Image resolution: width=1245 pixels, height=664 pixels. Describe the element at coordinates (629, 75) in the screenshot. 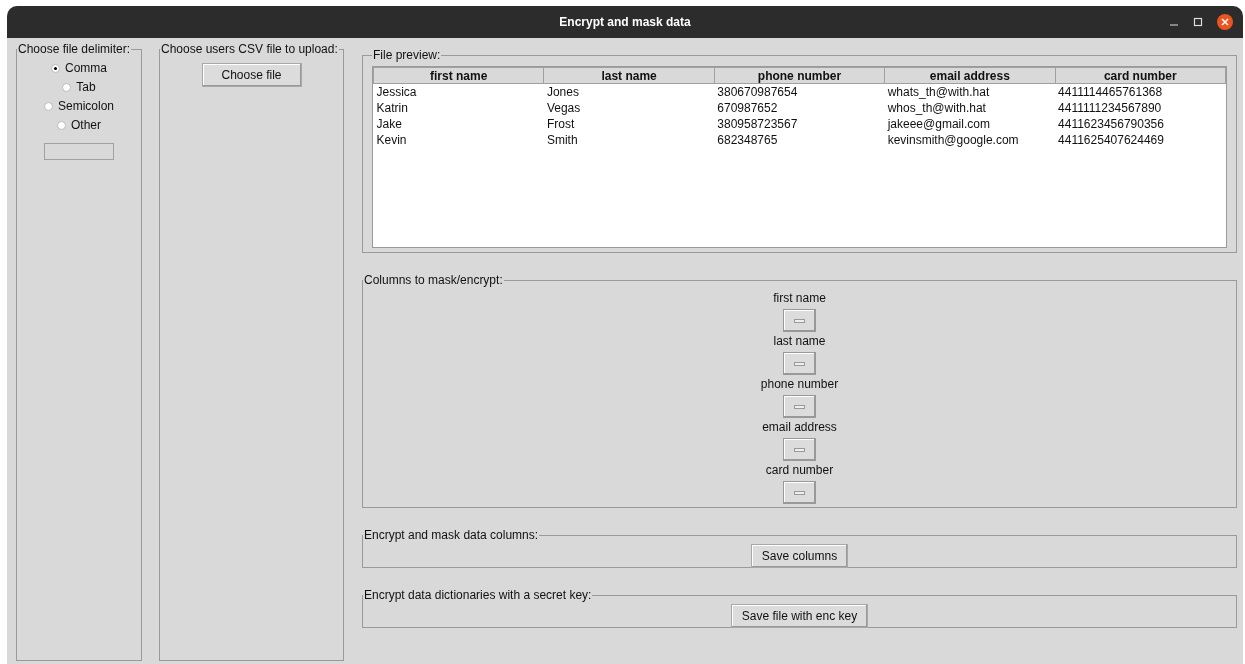

I see `column-header: last name` at that location.